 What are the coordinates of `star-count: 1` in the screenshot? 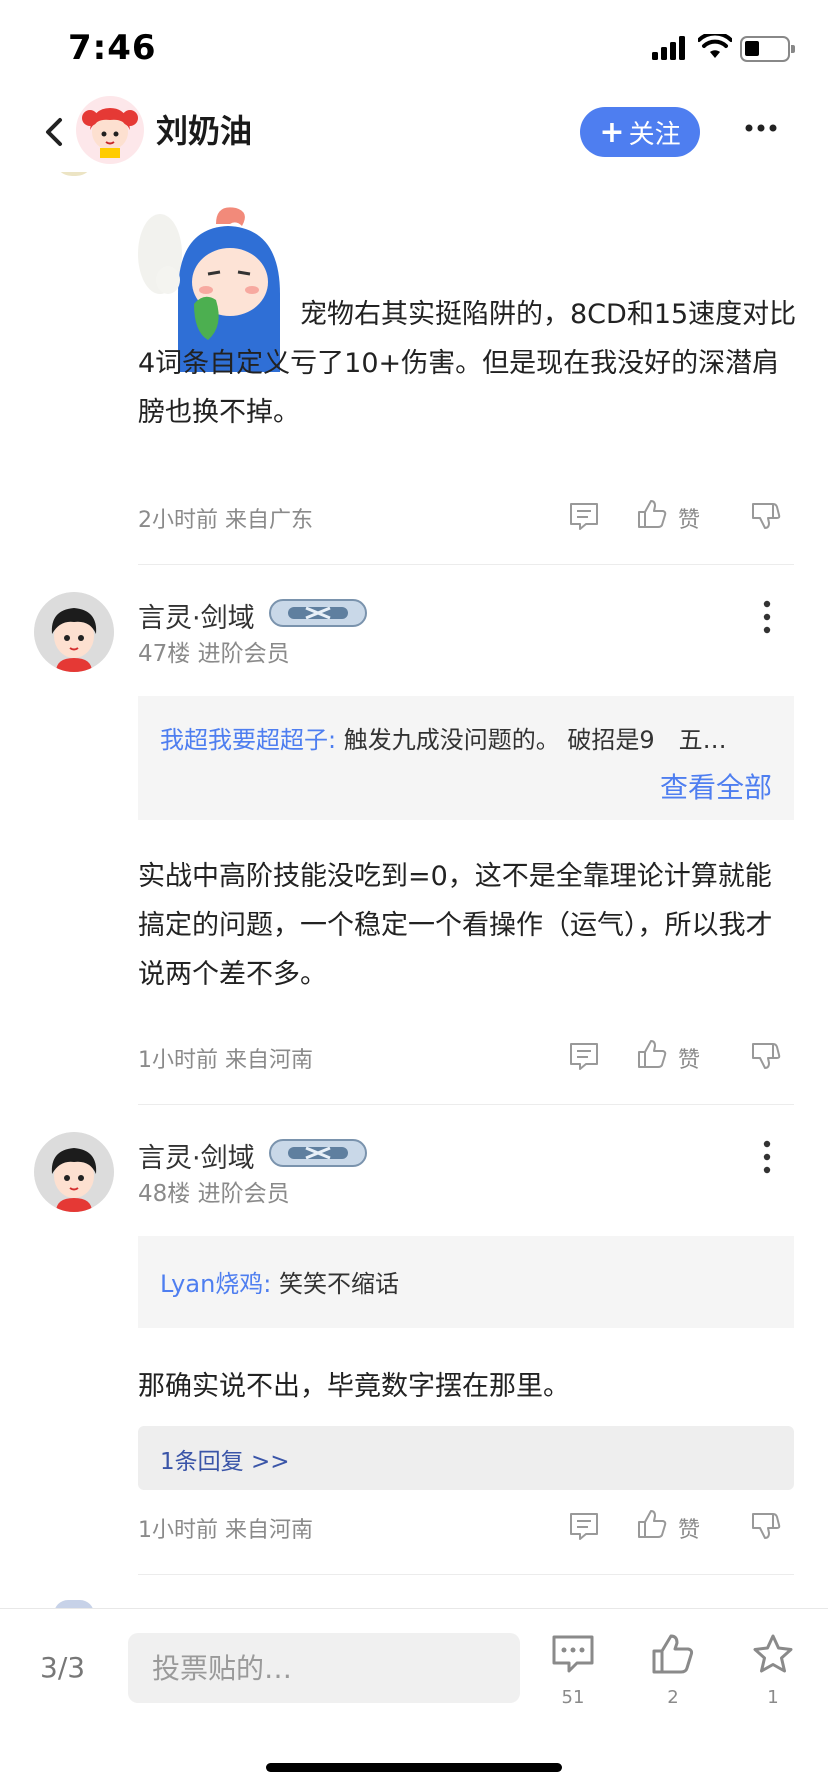 It's located at (773, 1697).